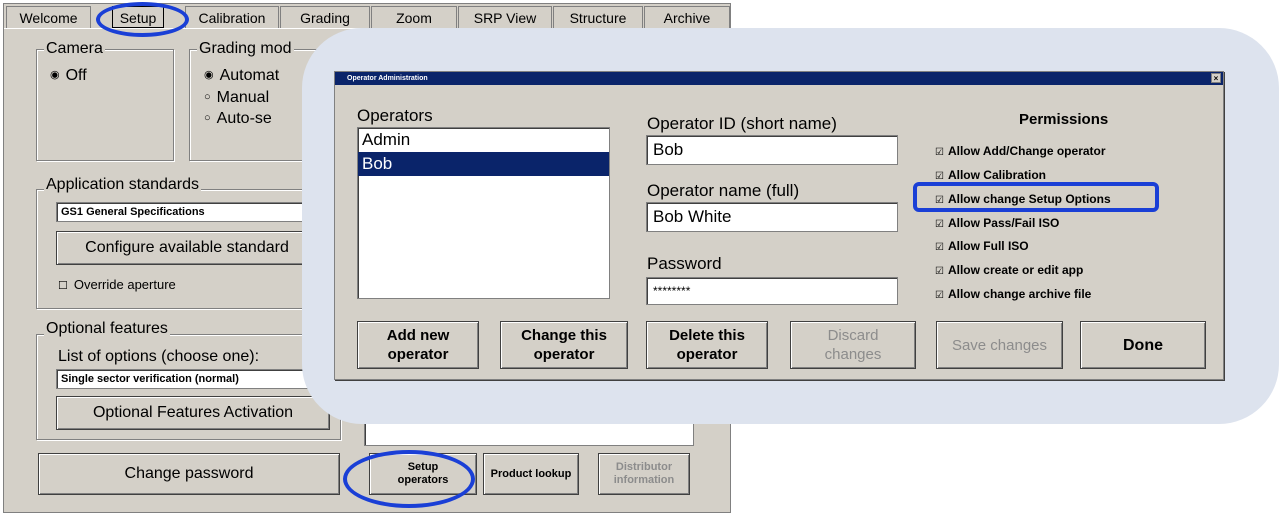 Image resolution: width=1287 pixels, height=516 pixels. I want to click on checkbox-empty-icon: ☐, so click(63, 286).